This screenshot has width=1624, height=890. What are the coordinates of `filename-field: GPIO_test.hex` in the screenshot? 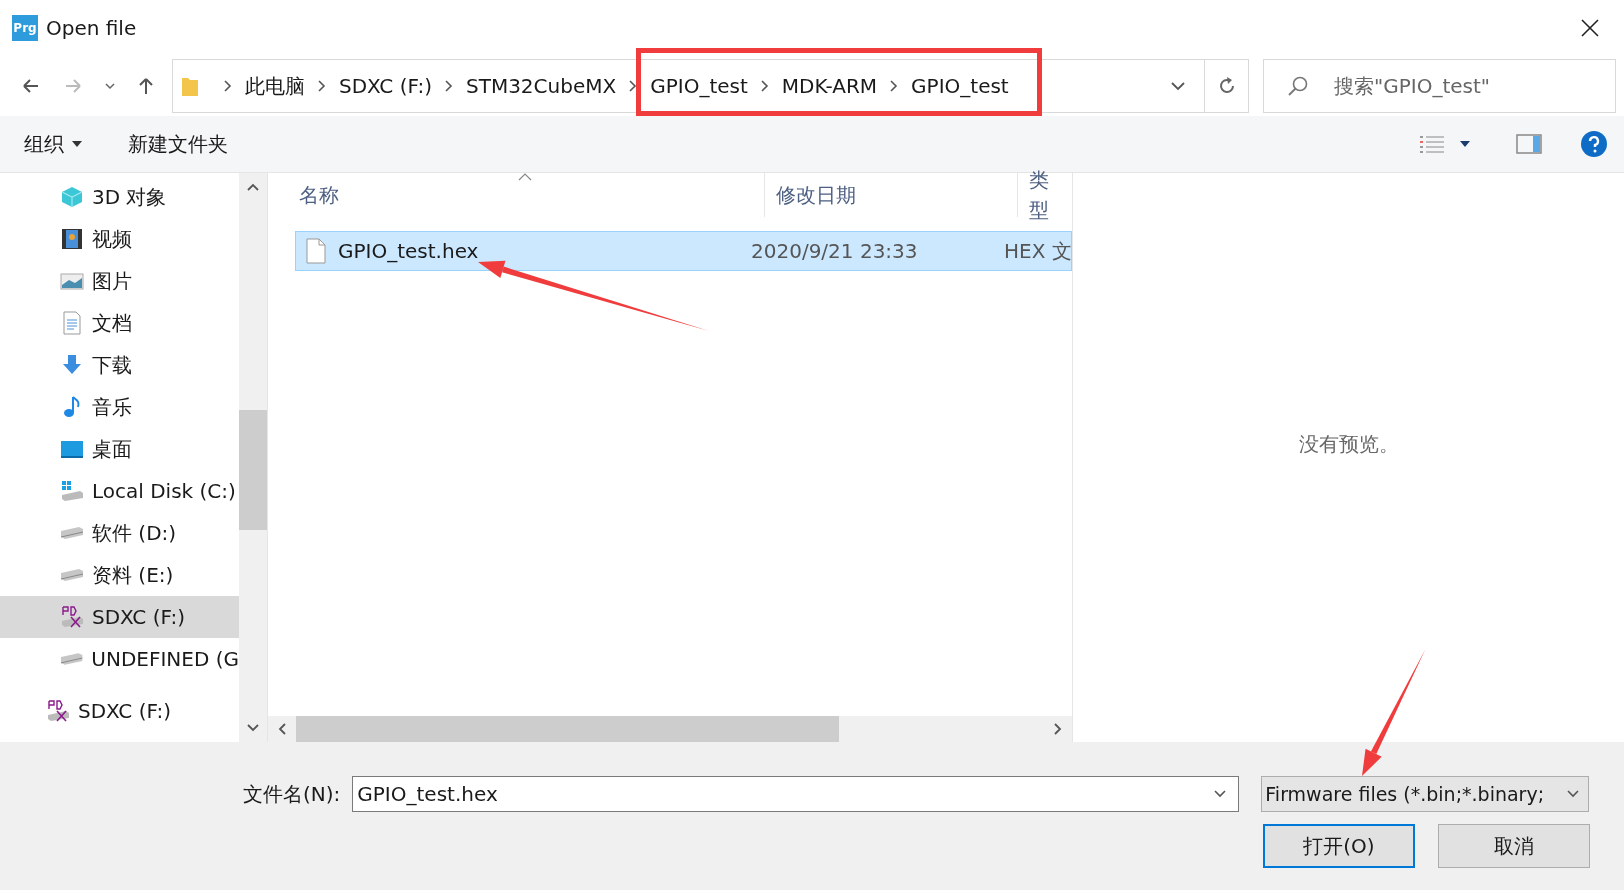 It's located at (796, 794).